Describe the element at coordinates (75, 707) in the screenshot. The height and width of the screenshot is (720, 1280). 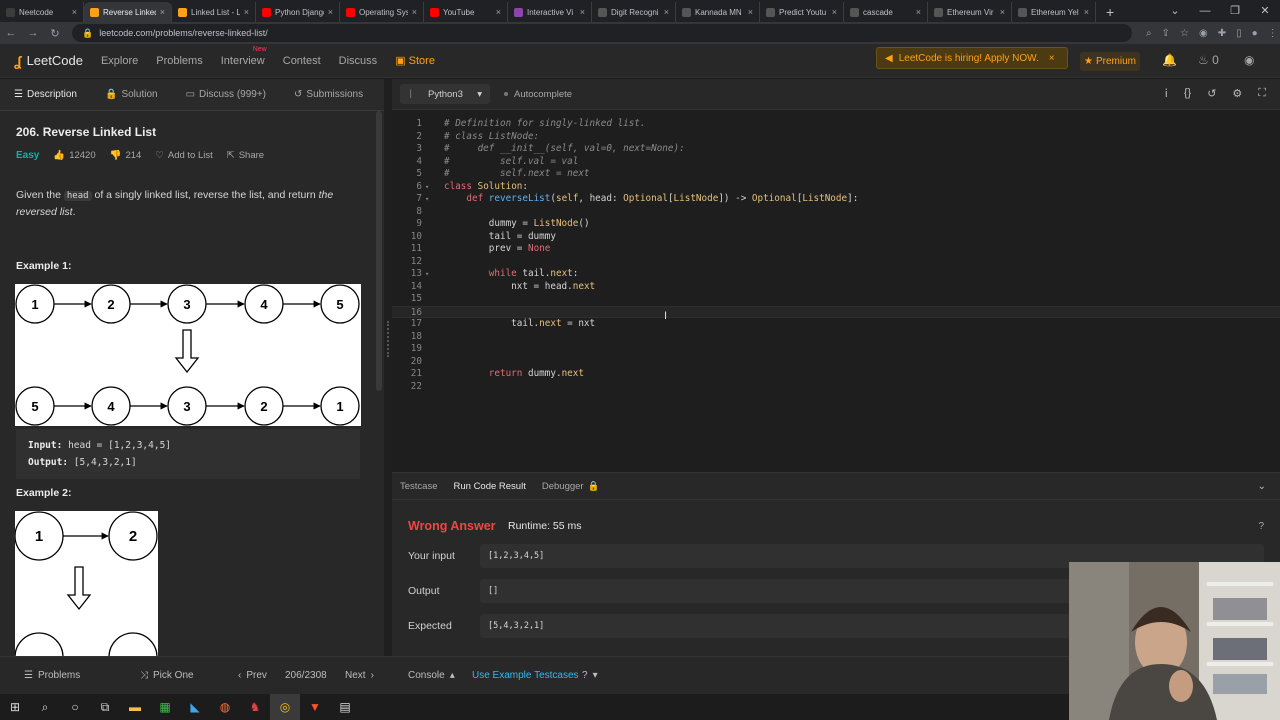
I see `cortana-icon: ○` at that location.